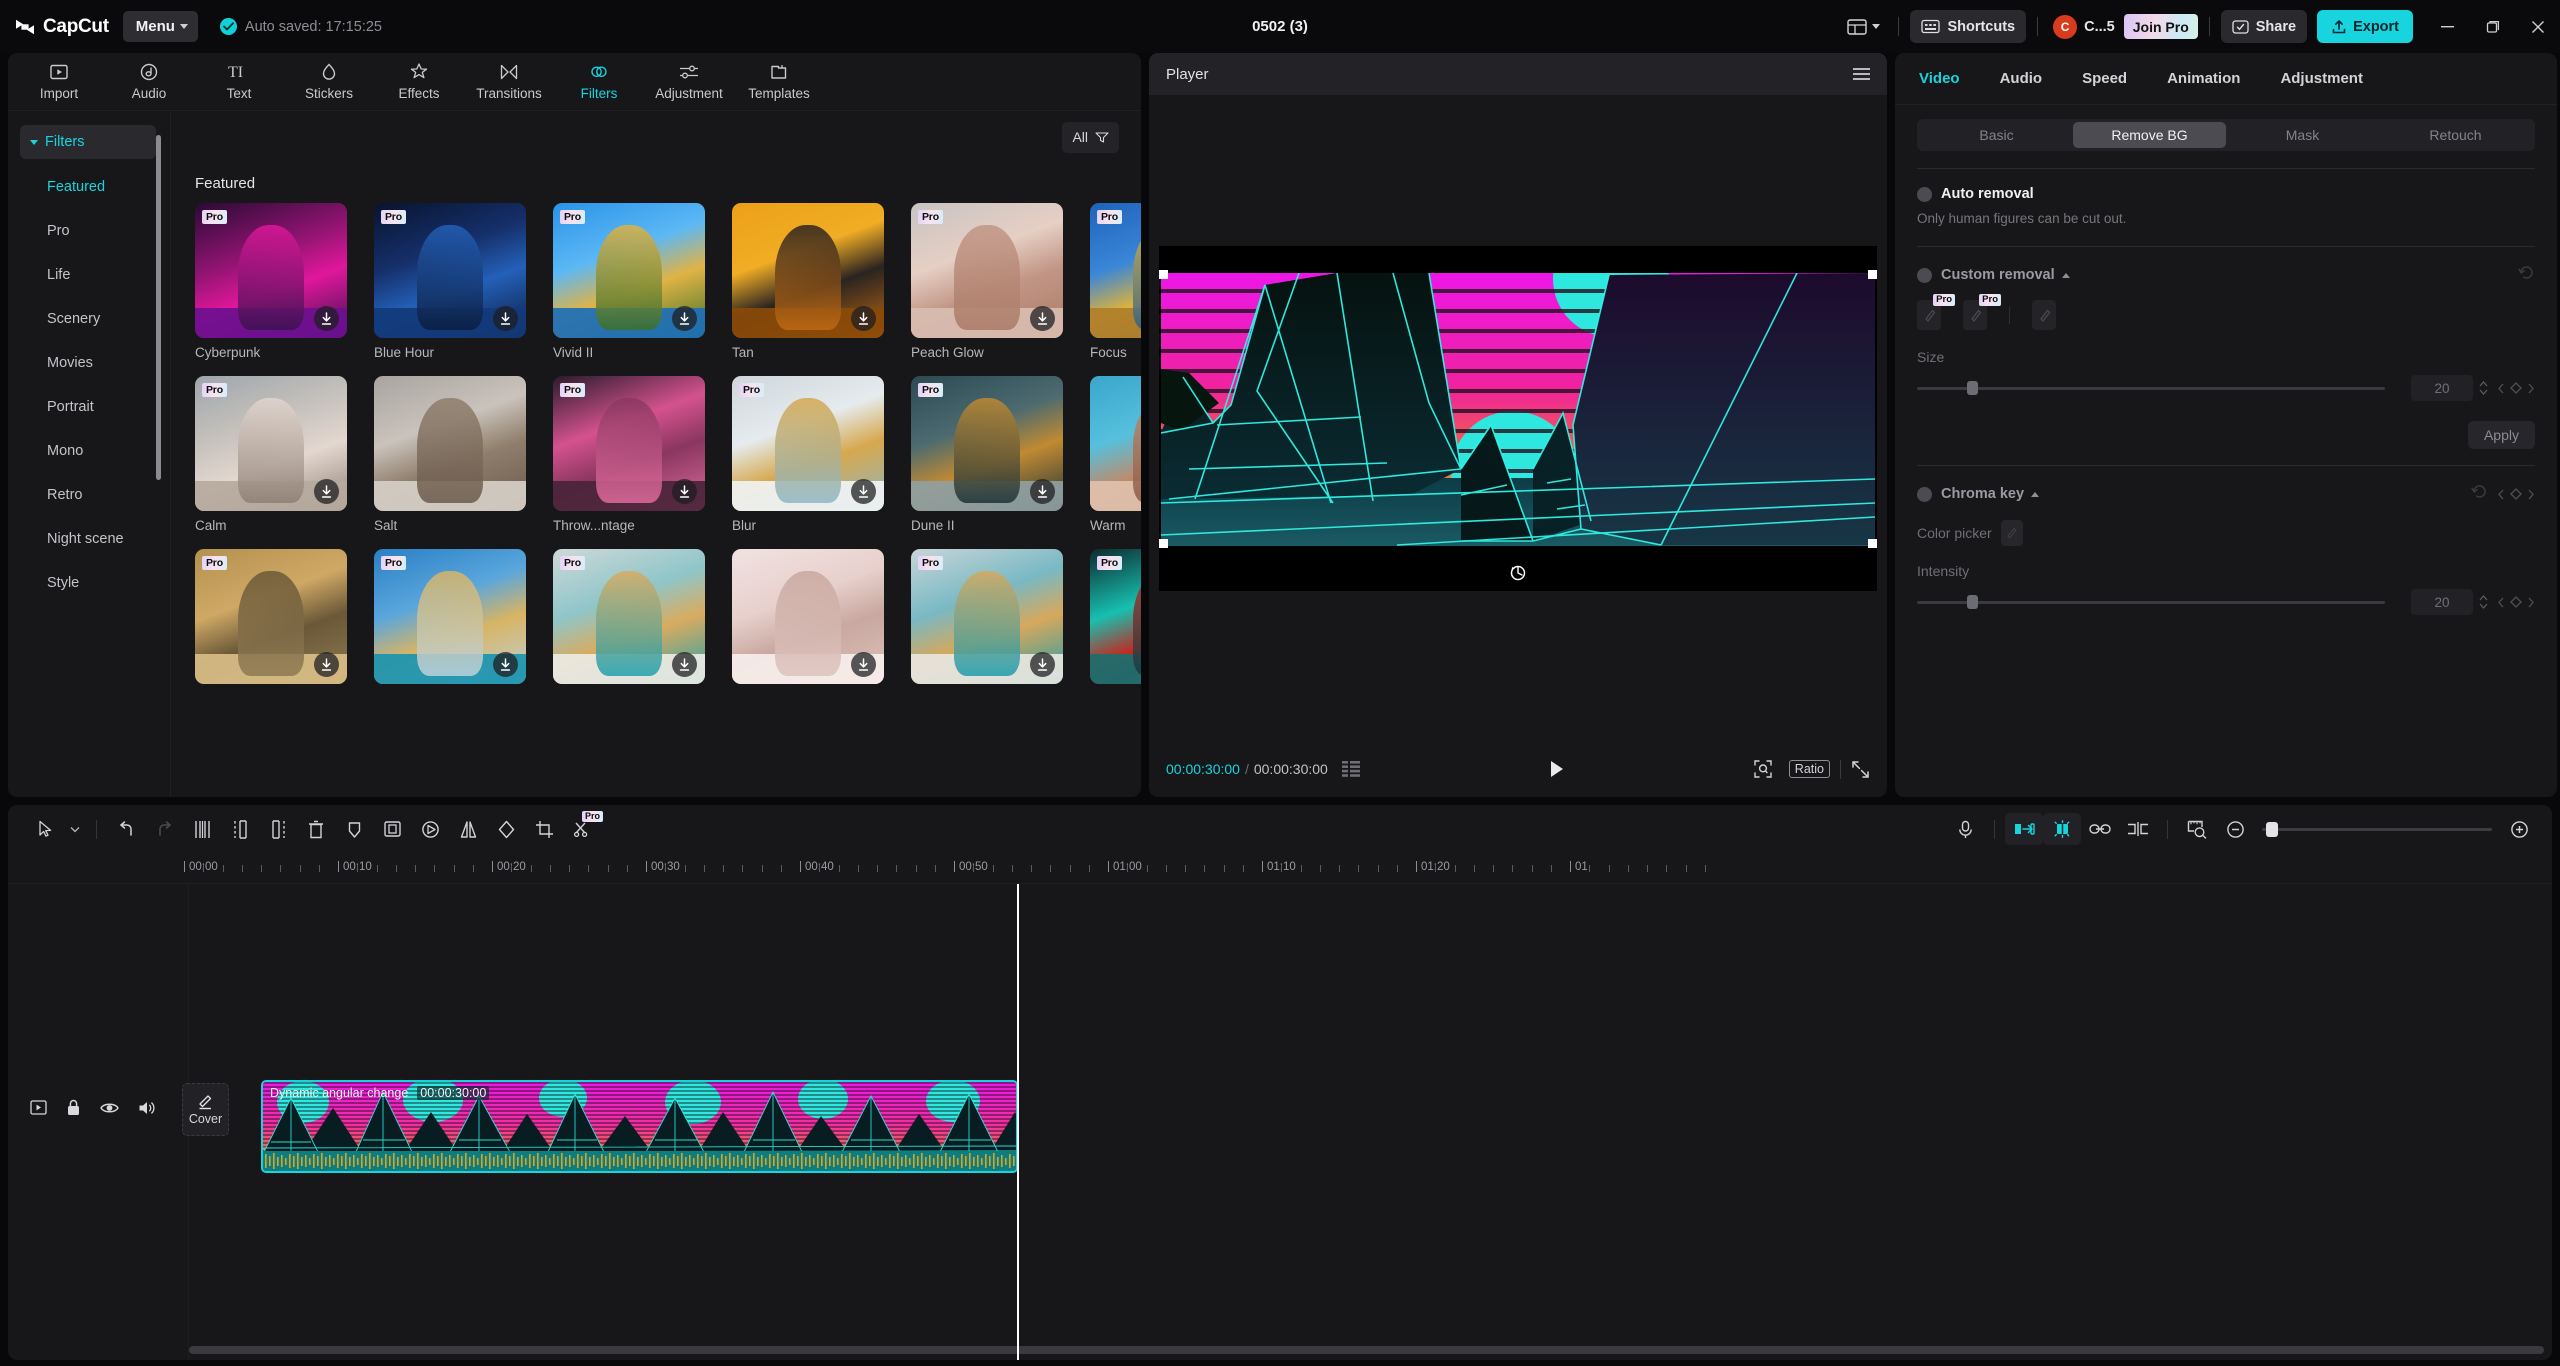 The height and width of the screenshot is (1366, 2560). Describe the element at coordinates (95, 230) in the screenshot. I see `category-item-pro: Pro` at that location.